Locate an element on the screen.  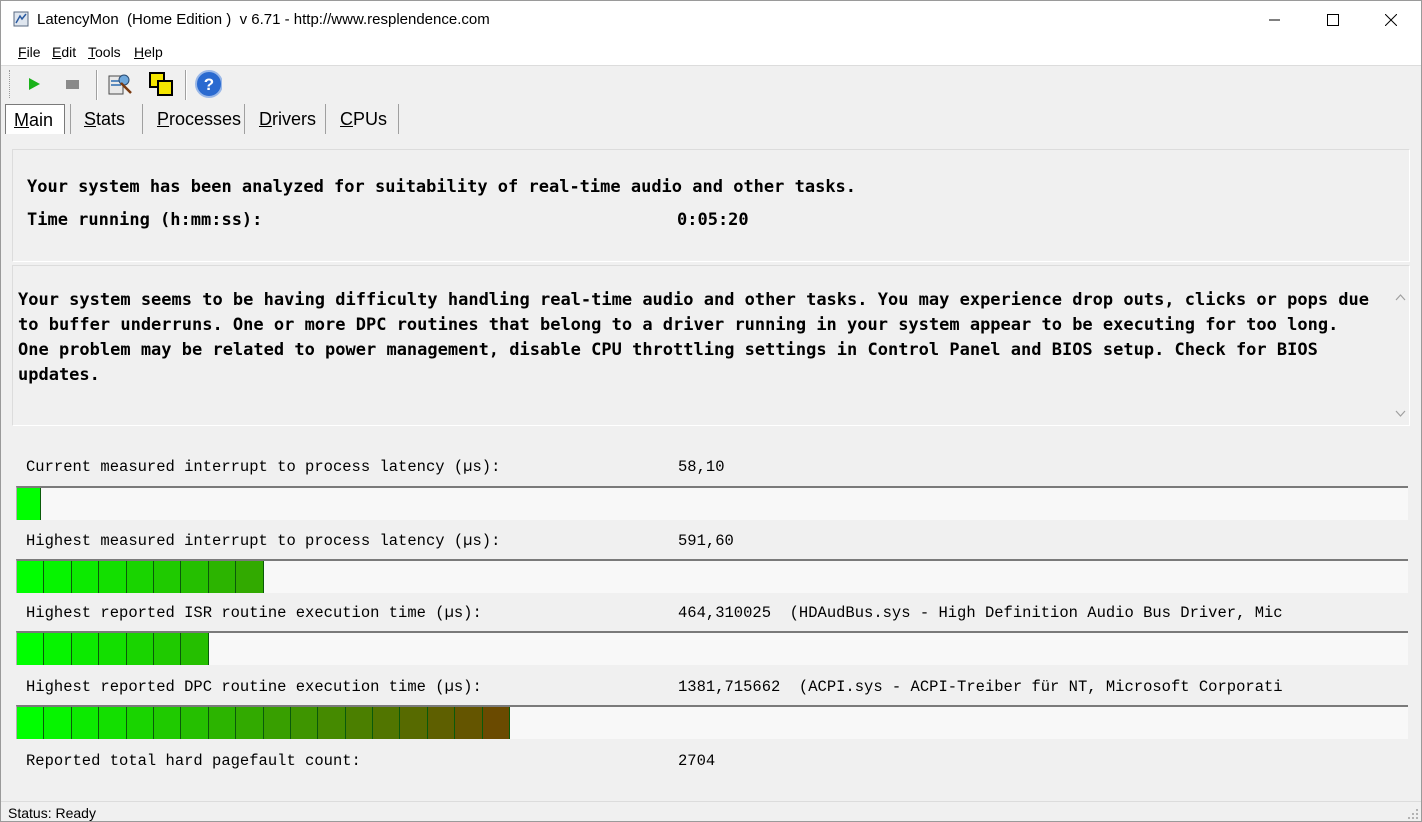
help-button: ? is located at coordinates (208, 84).